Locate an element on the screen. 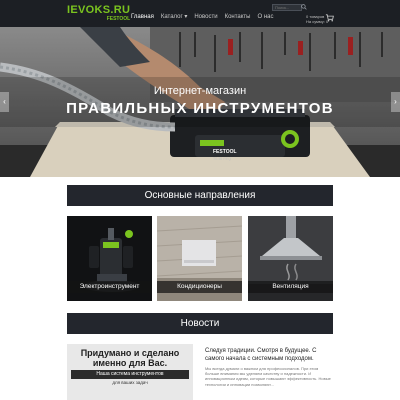 This screenshot has height=400, width=400. cart-icon is located at coordinates (329, 17).